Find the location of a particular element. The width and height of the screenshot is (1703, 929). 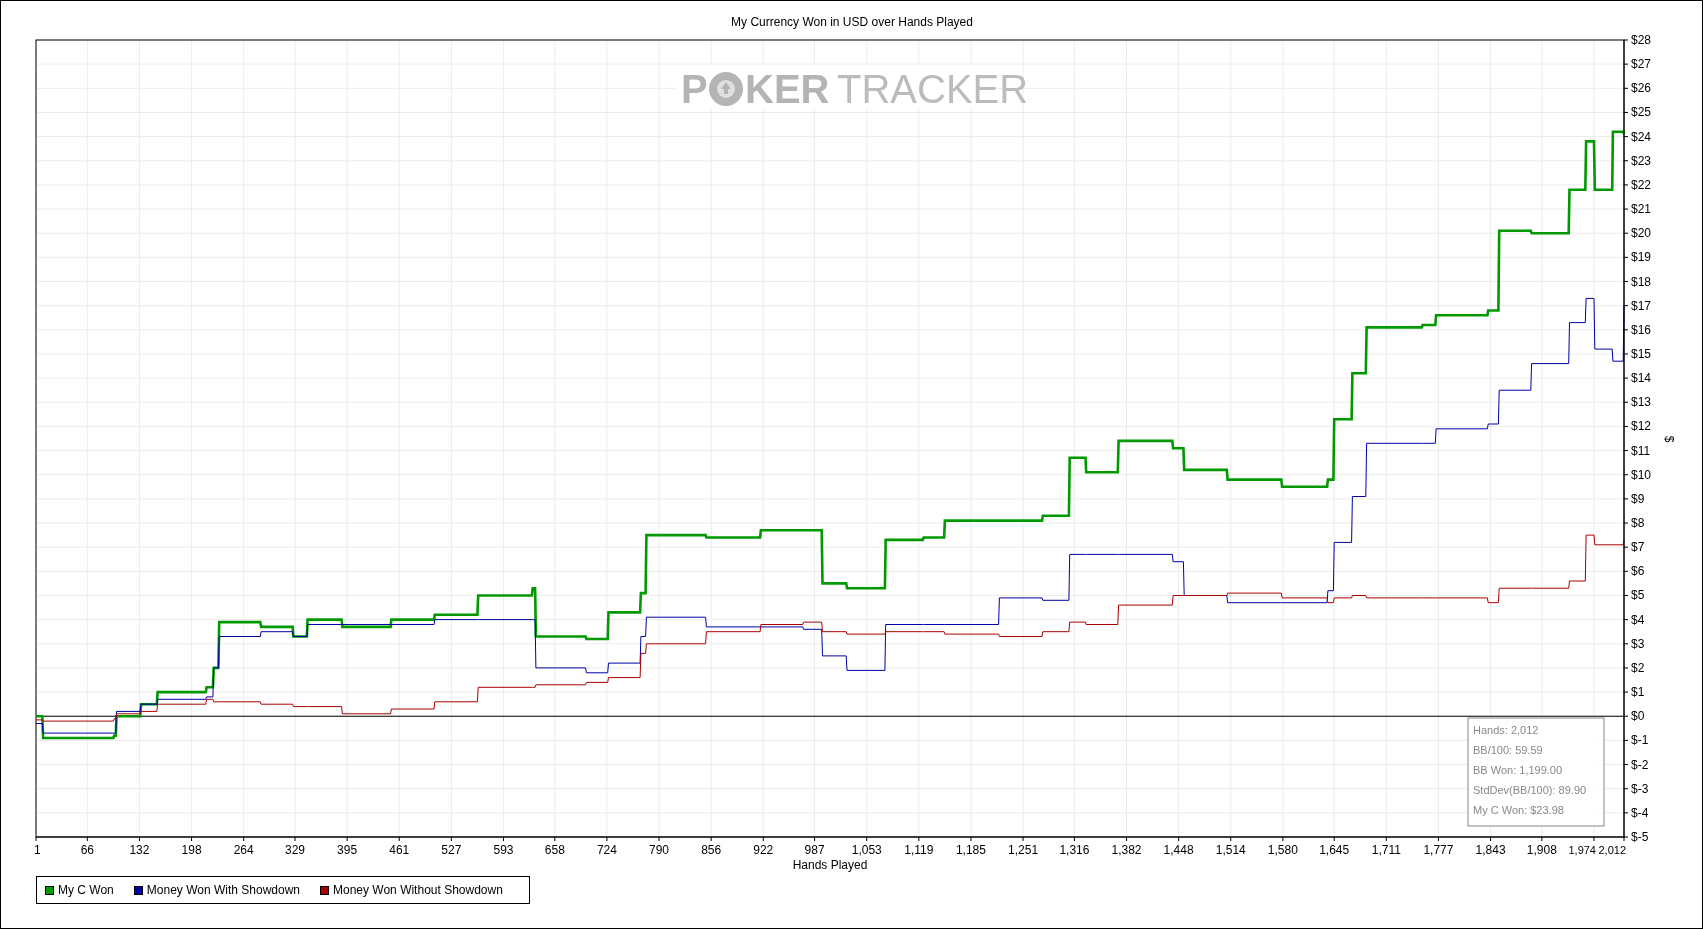

axis-tick-label: $26 is located at coordinates (1641, 88).